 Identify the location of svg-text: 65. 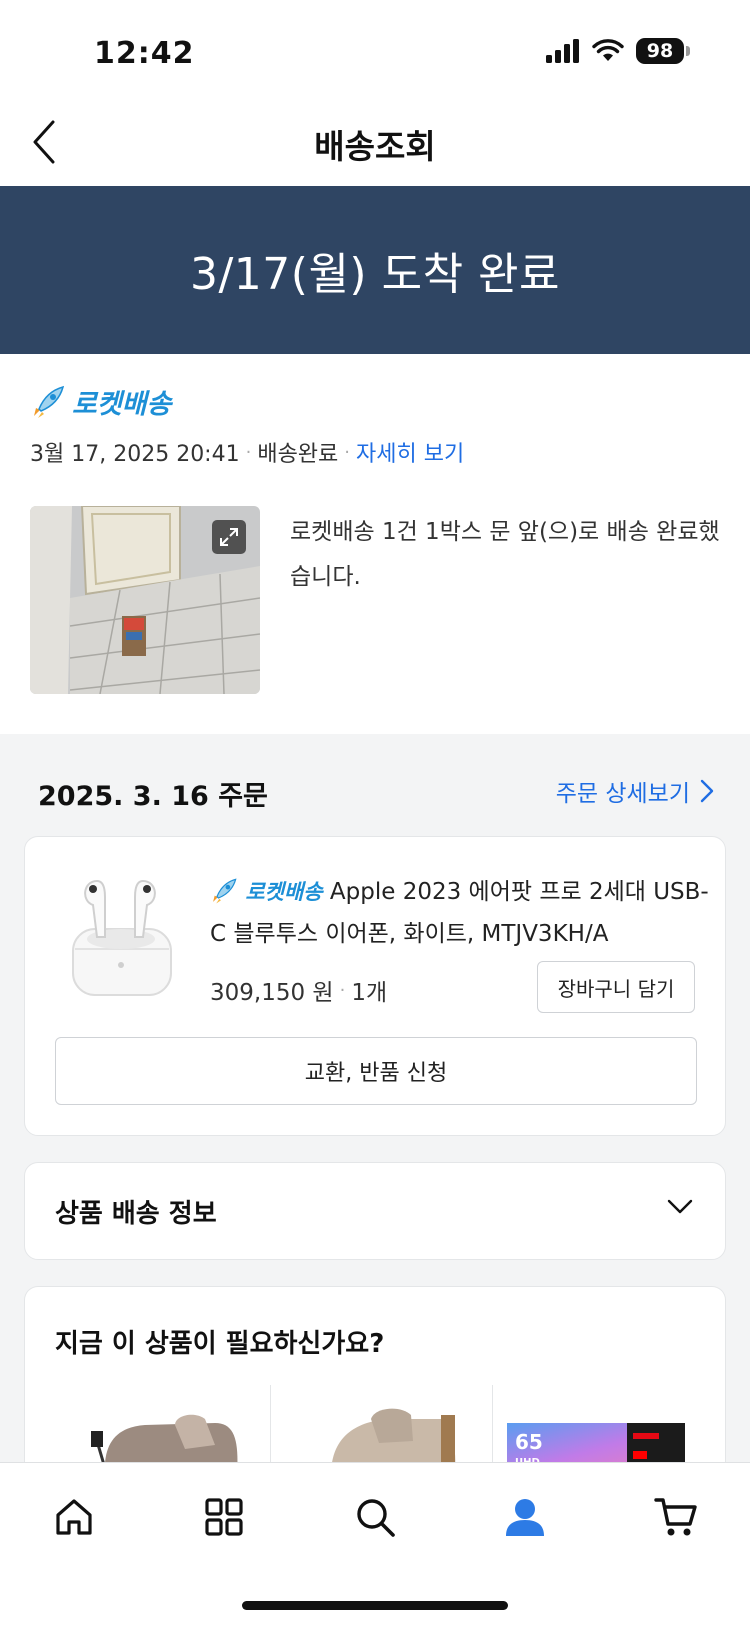
(529, 1442).